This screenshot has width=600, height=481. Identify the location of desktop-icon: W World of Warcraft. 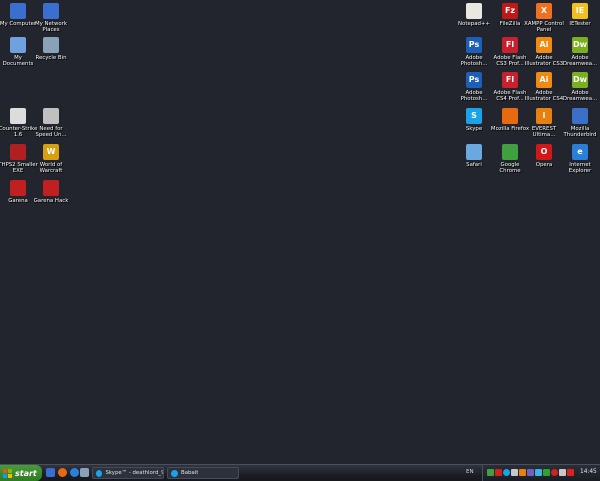
(51, 159).